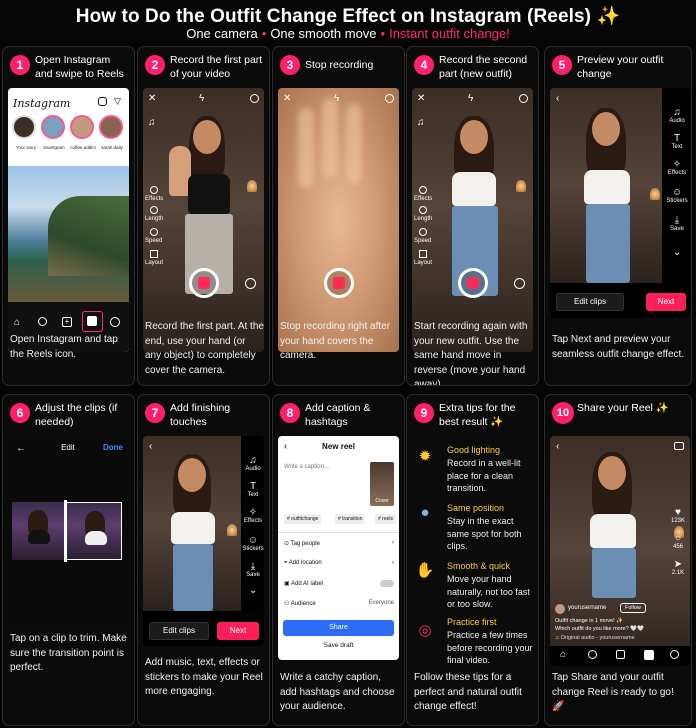 This screenshot has height=728, width=696. I want to click on hashtag-chip: # transition, so click(350, 519).